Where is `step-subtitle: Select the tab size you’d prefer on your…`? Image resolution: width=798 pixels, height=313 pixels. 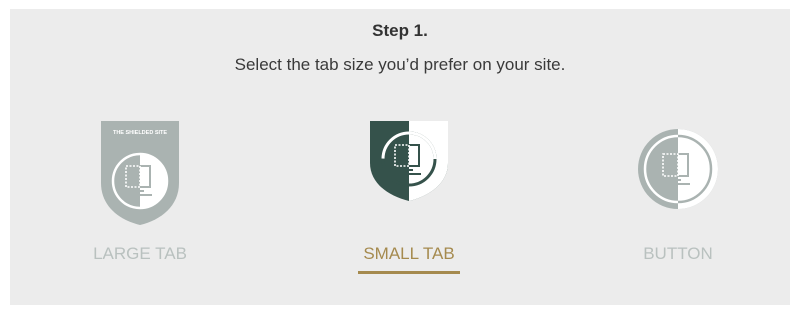 step-subtitle: Select the tab size you’d prefer on your… is located at coordinates (400, 64).